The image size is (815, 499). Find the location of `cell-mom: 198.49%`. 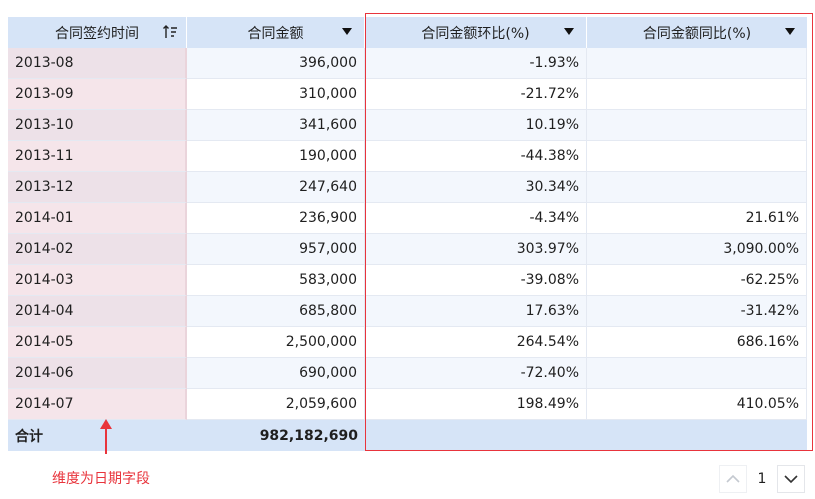

cell-mom: 198.49% is located at coordinates (476, 404).